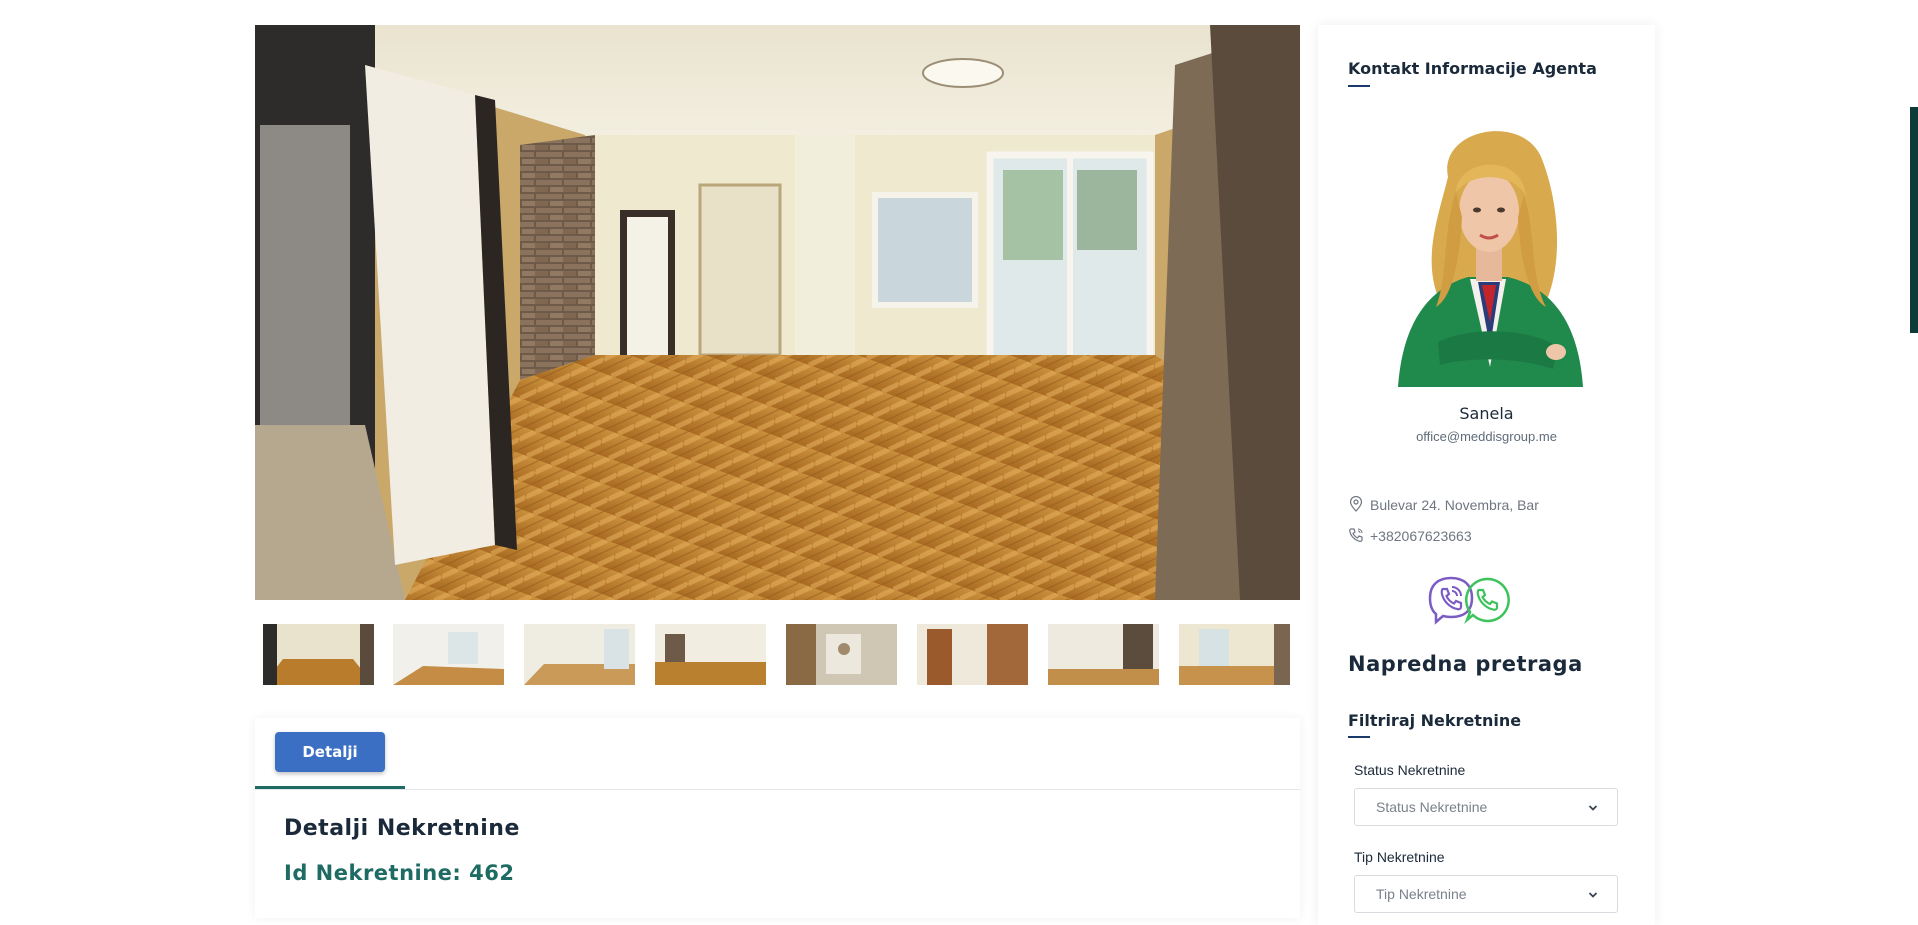  I want to click on details-tabbar: Detalji, so click(777, 754).